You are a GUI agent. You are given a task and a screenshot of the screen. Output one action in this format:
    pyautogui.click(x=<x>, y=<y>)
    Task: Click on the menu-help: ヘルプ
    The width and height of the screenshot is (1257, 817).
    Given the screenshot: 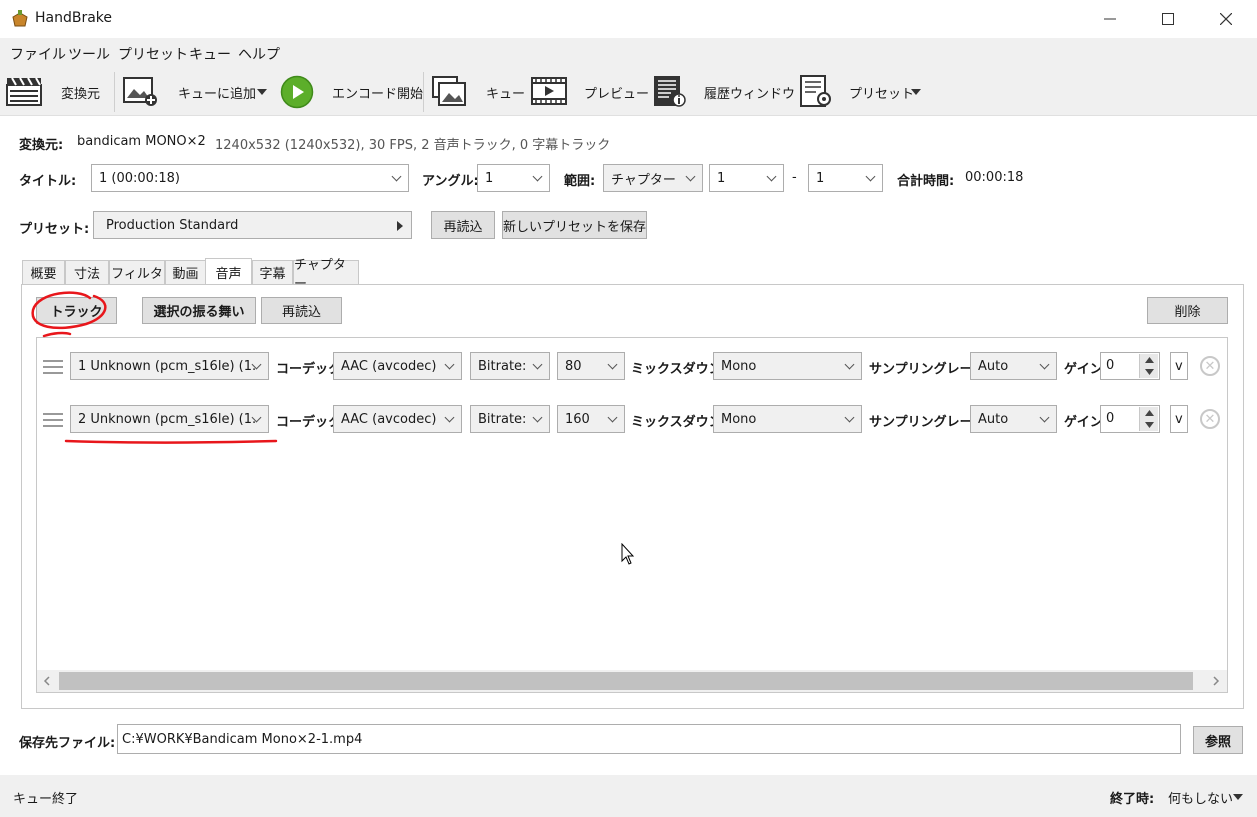 What is the action you would take?
    pyautogui.click(x=259, y=54)
    